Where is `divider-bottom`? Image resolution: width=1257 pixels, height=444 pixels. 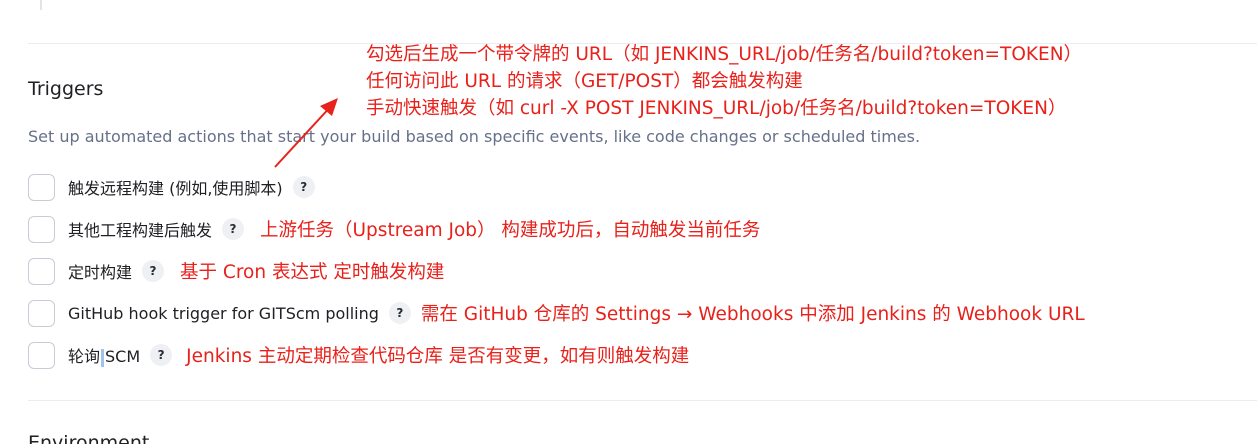 divider-bottom is located at coordinates (642, 400).